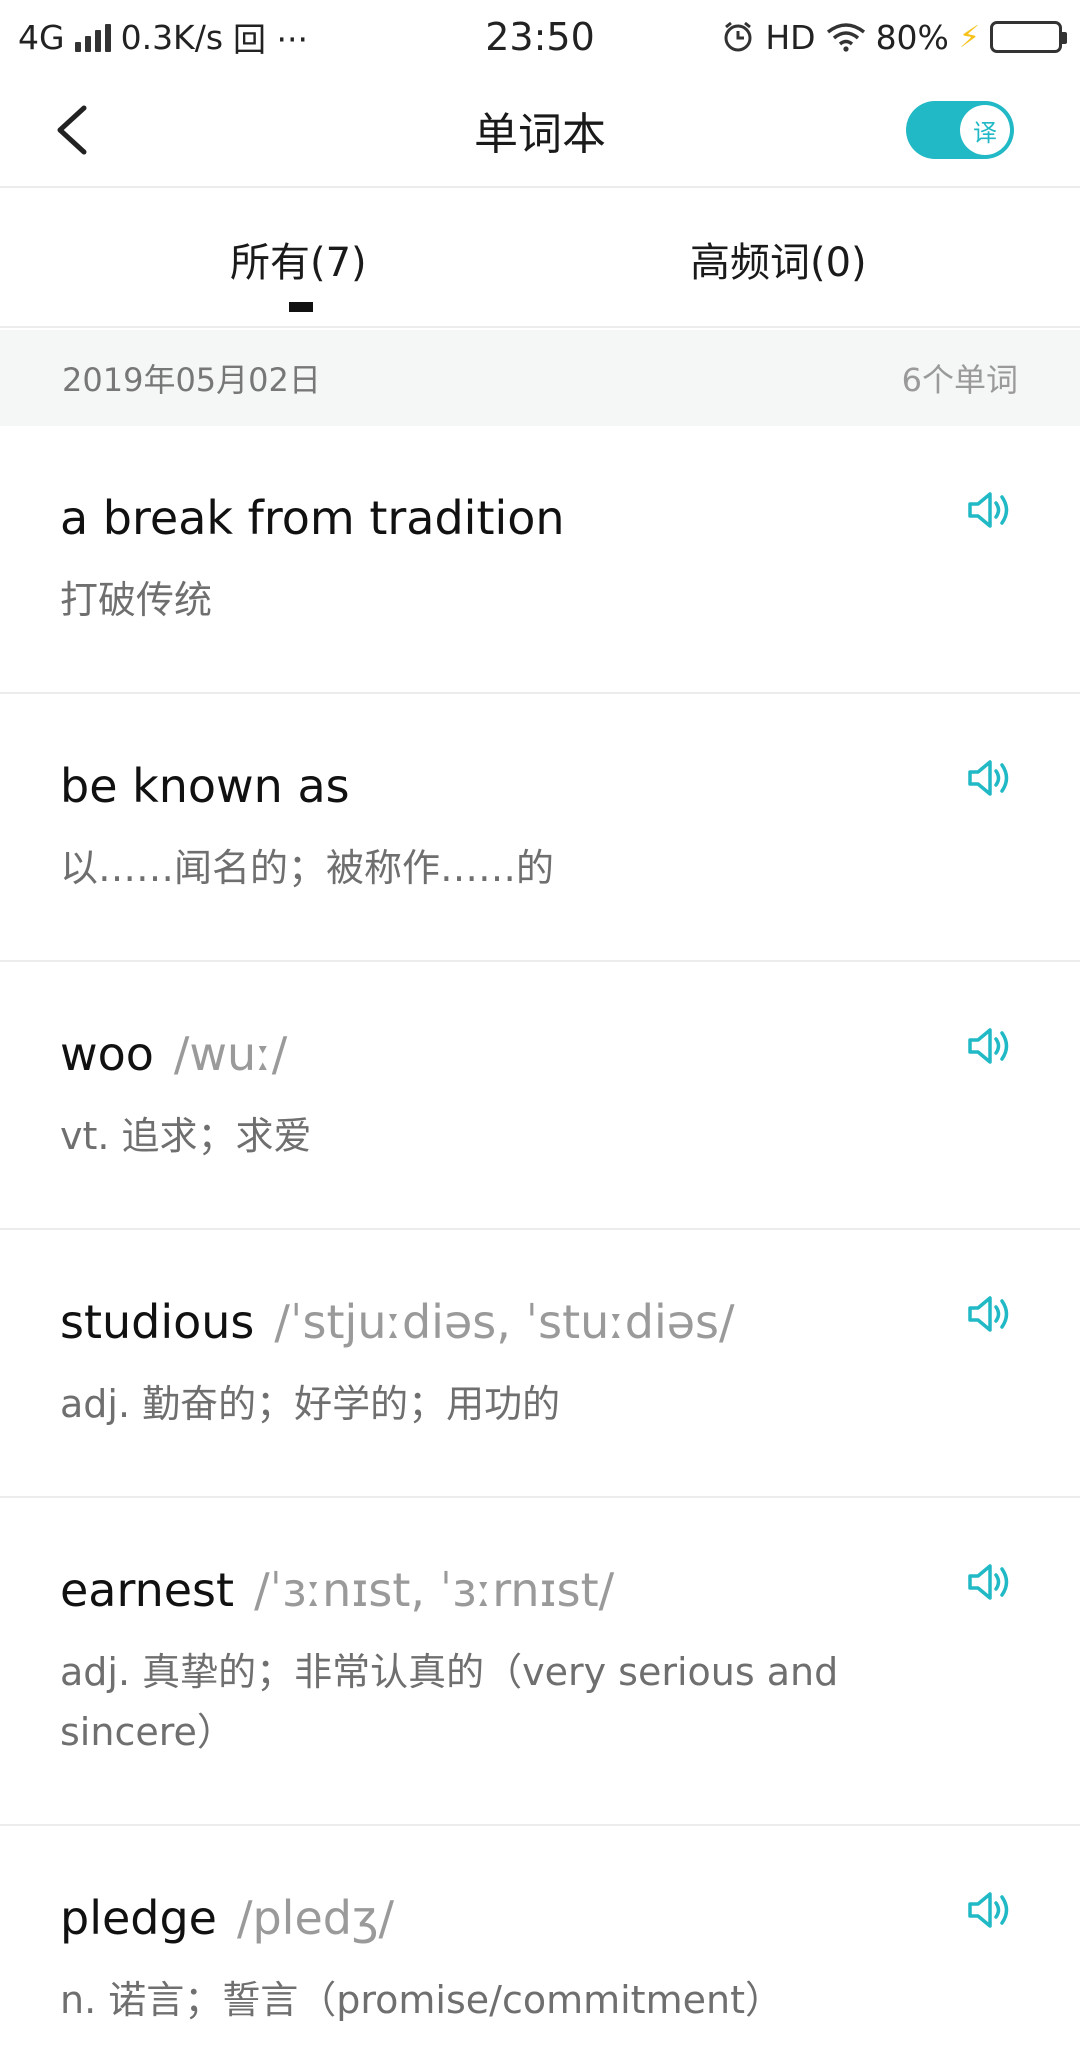 Image resolution: width=1080 pixels, height=2054 pixels. Describe the element at coordinates (298, 259) in the screenshot. I see `tab-all: 所有(7)` at that location.